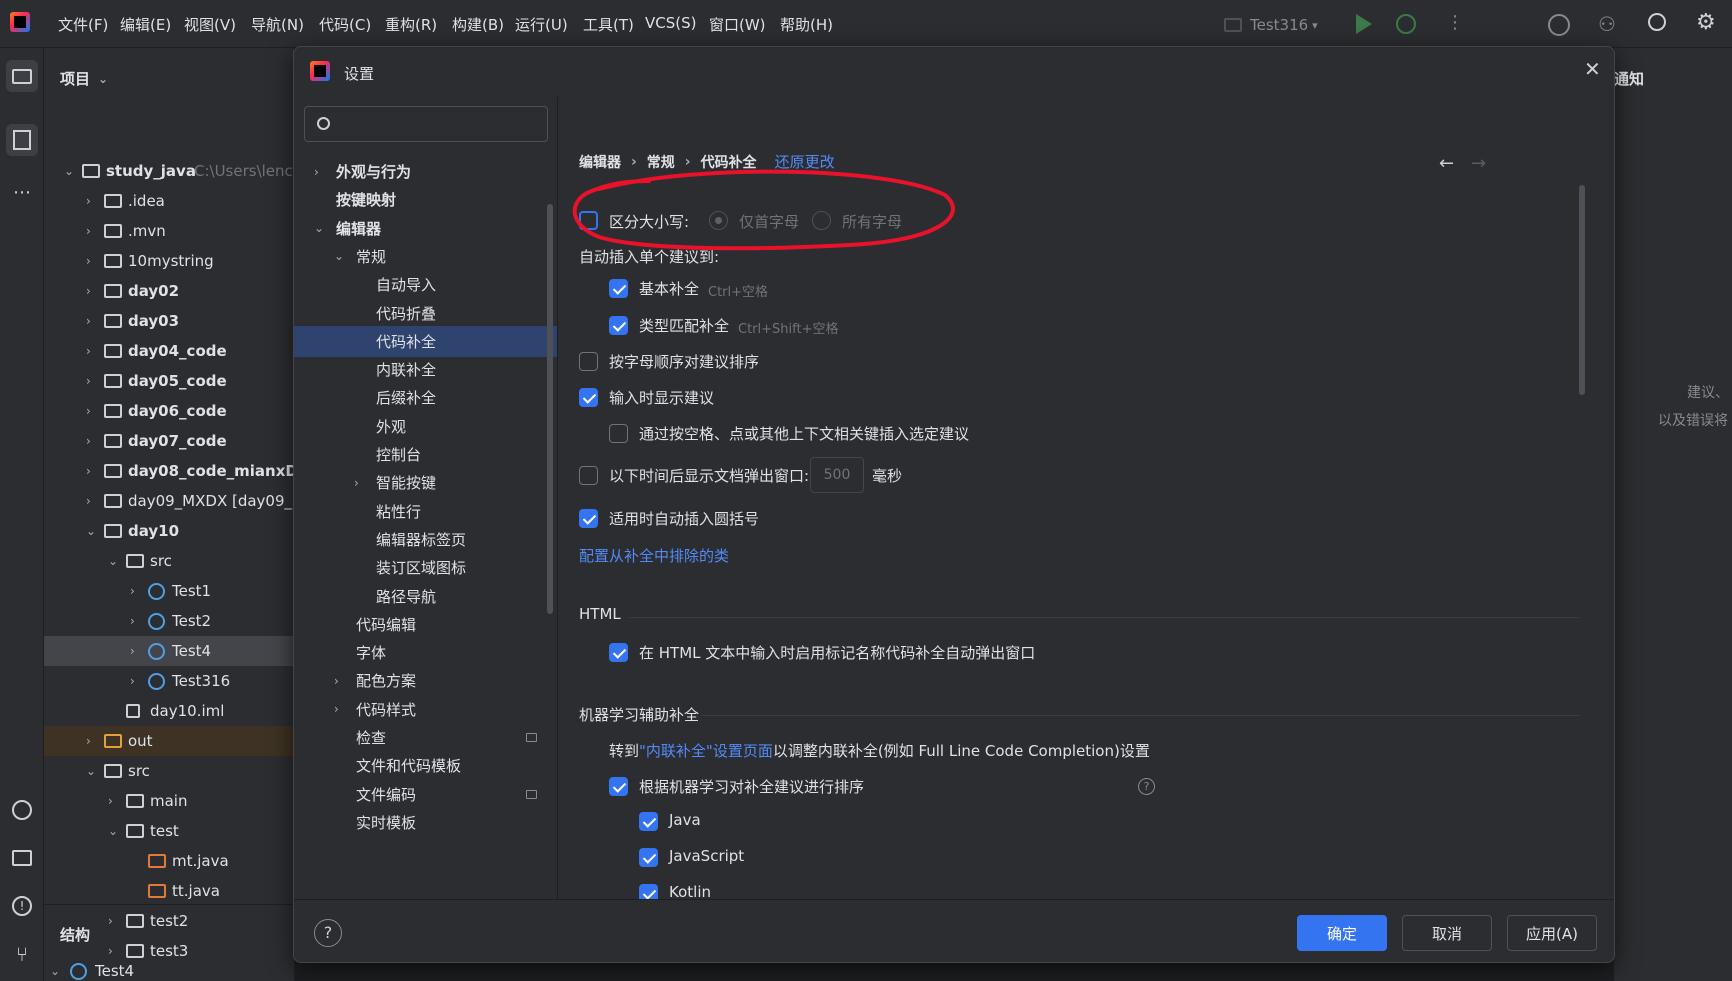 The width and height of the screenshot is (1732, 981). I want to click on settings-gear-icon: ⚙, so click(1706, 22).